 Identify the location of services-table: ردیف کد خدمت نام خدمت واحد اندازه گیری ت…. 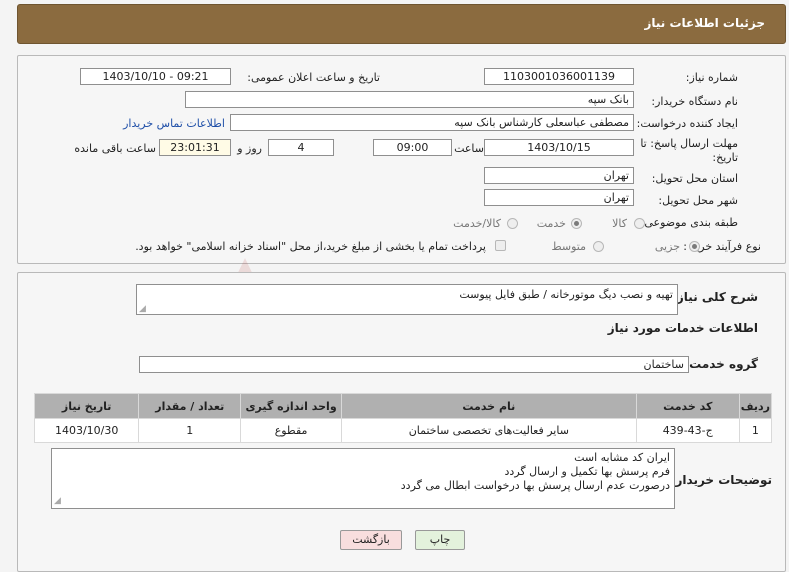
(403, 418).